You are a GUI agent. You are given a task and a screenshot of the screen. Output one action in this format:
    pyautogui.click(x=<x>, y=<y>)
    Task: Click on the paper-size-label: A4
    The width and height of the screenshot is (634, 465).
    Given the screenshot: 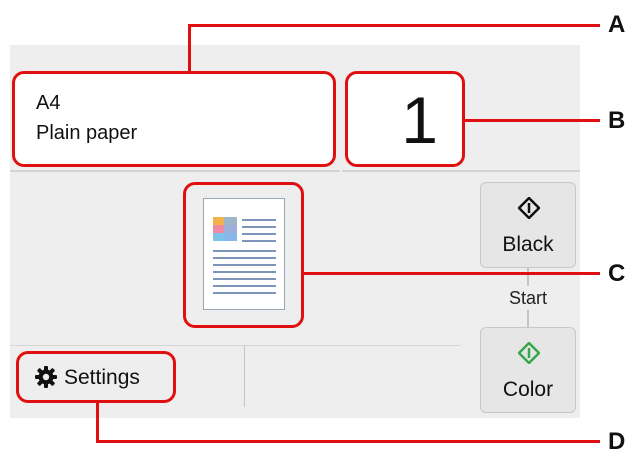 What is the action you would take?
    pyautogui.click(x=48, y=103)
    